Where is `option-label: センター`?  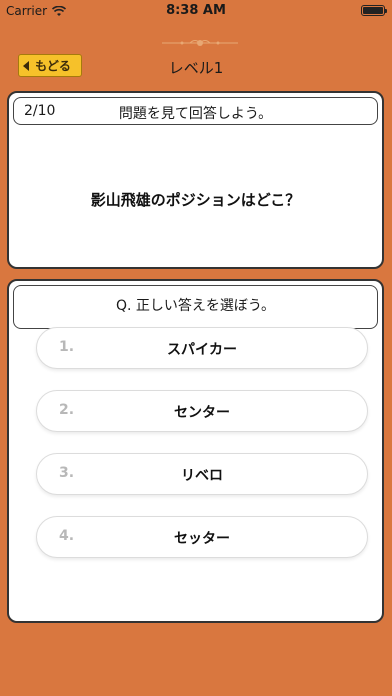
option-label: センター is located at coordinates (202, 413).